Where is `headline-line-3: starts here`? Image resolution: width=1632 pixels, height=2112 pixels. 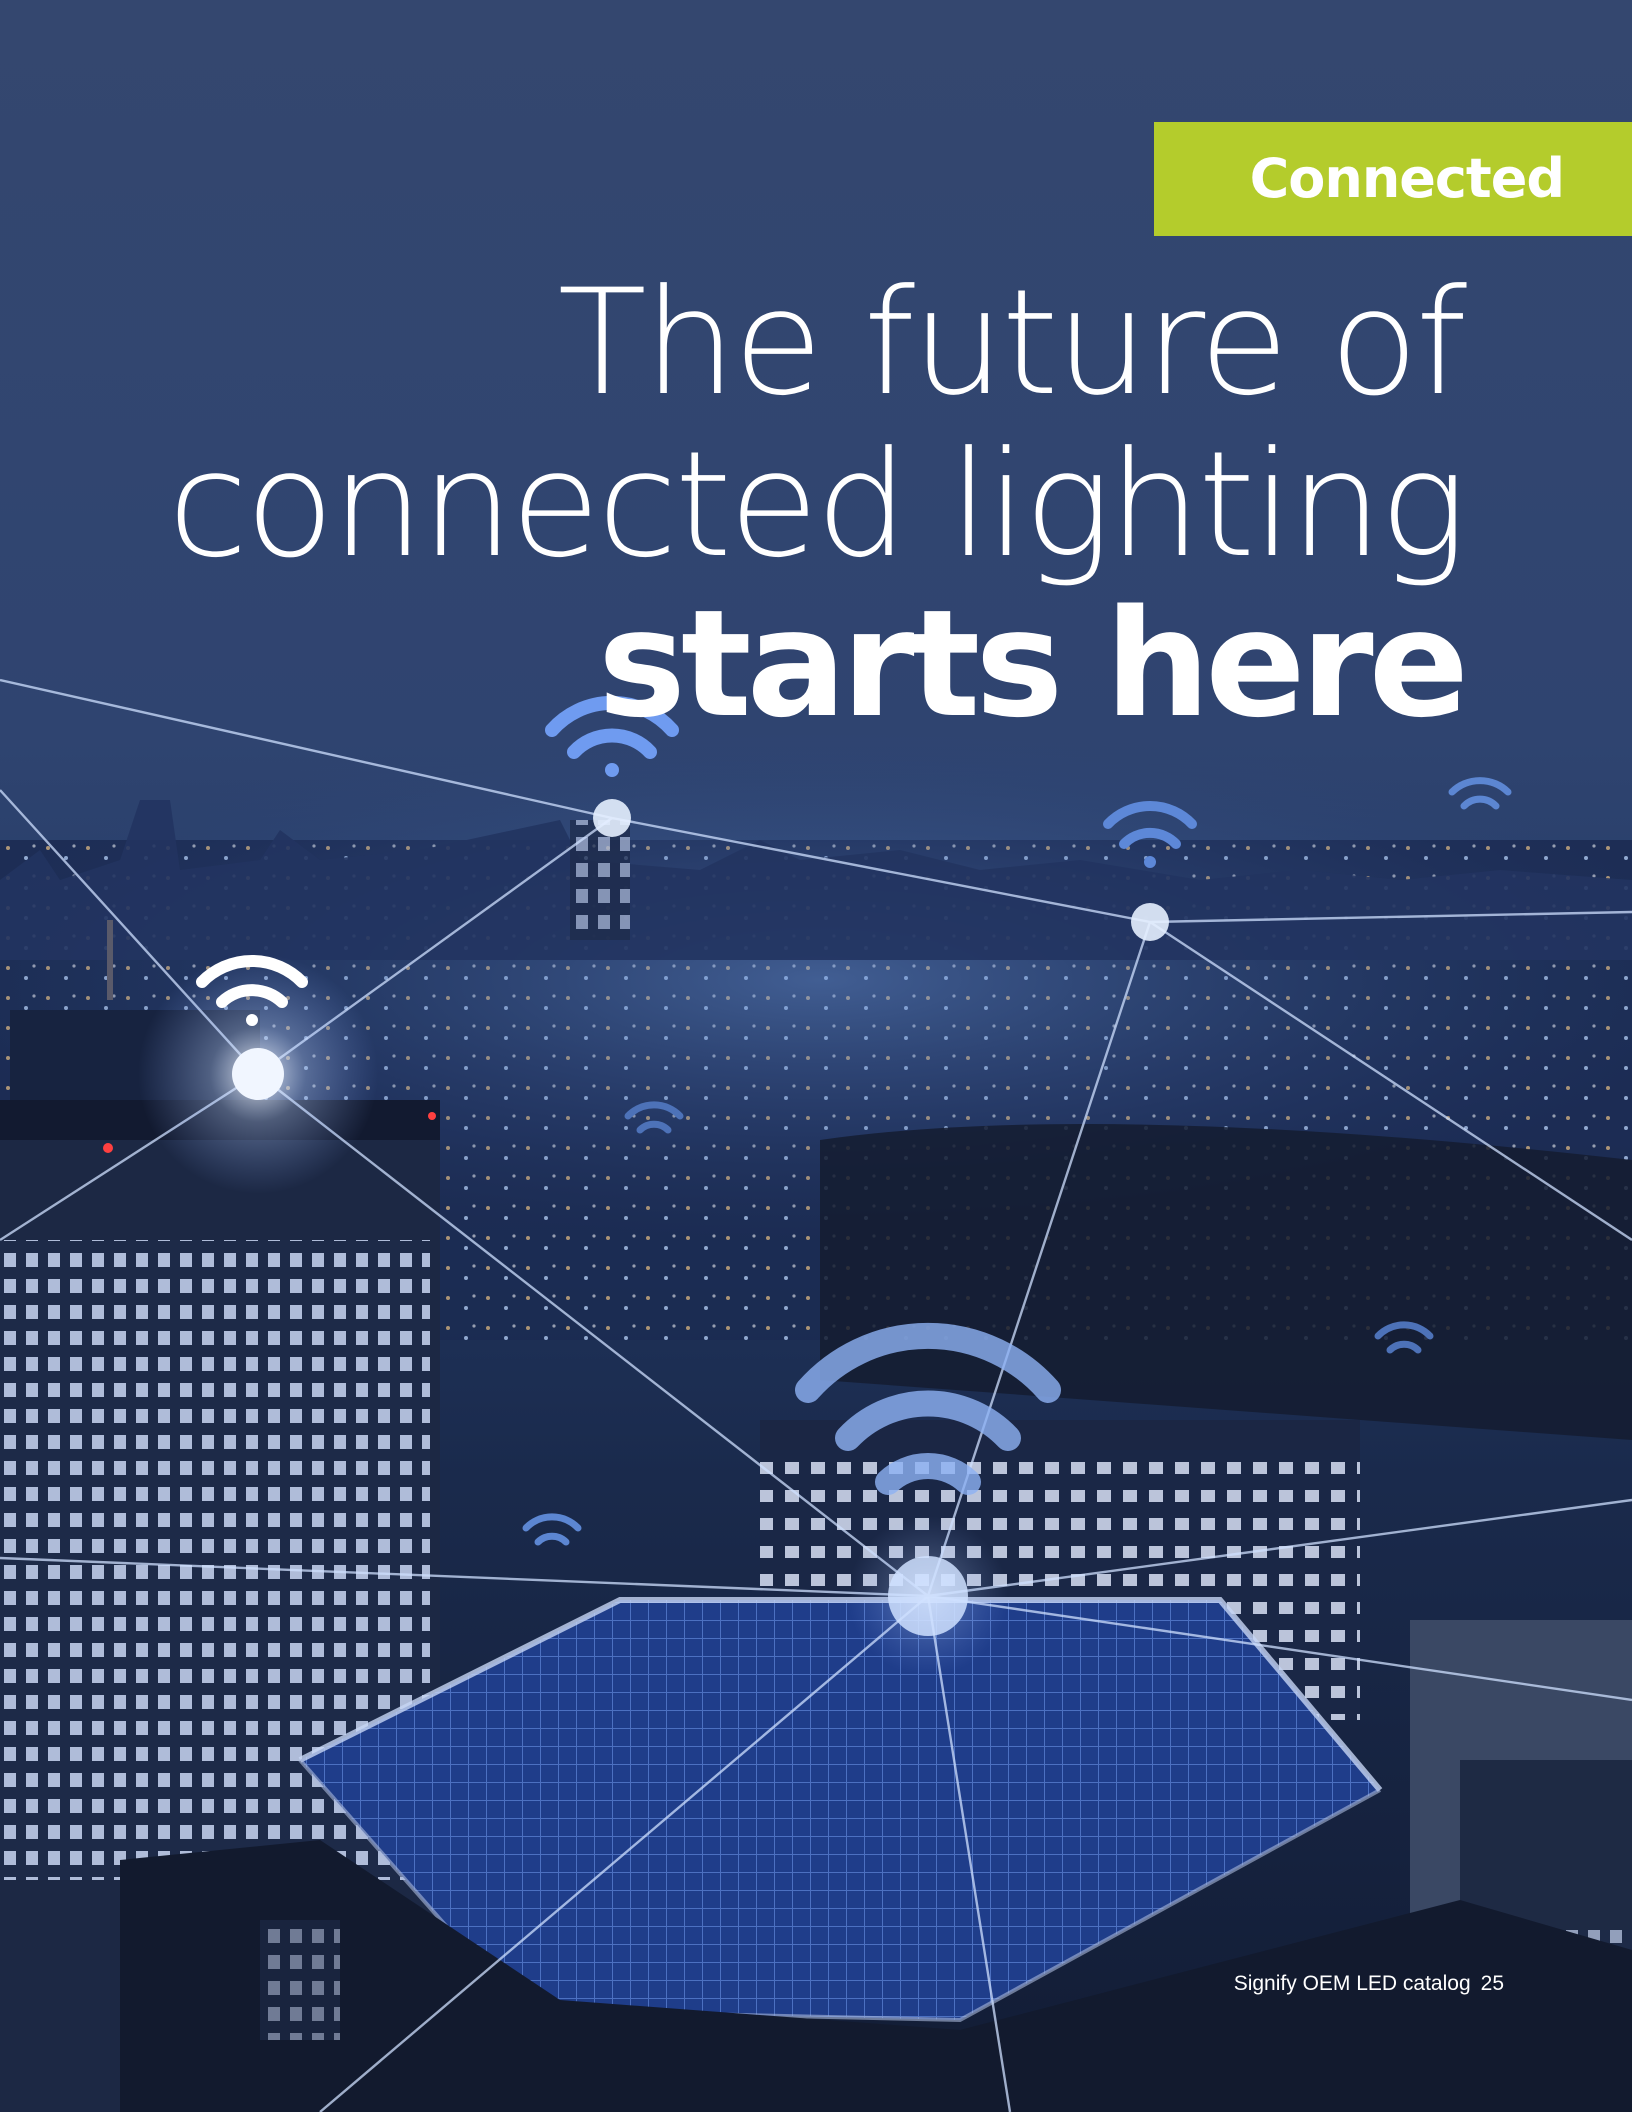
headline-line-3: starts here is located at coordinates (1033, 664).